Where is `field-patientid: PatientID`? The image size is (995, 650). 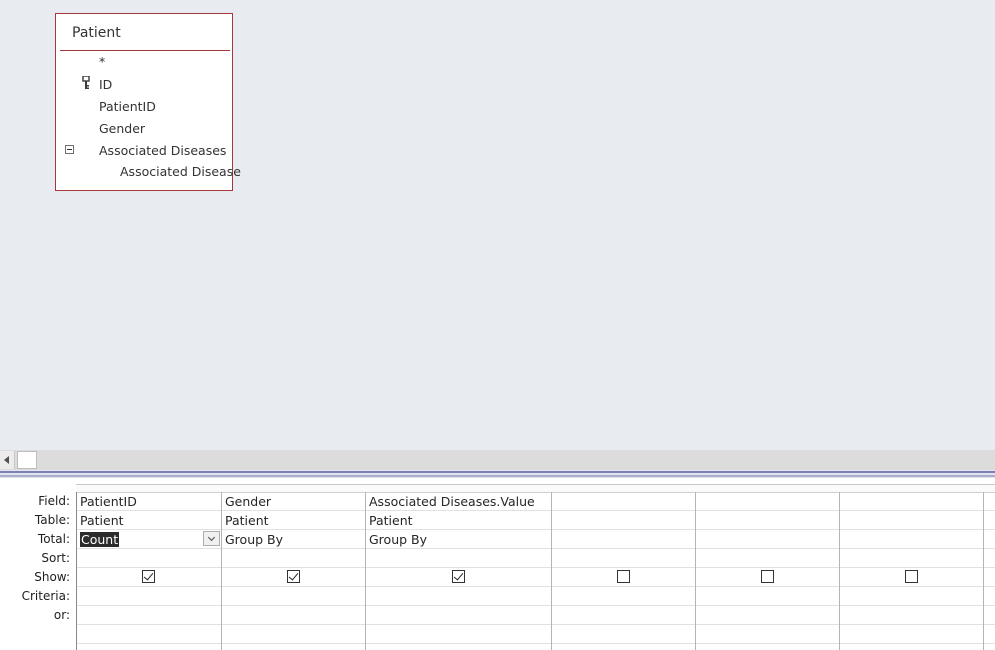
field-patientid: PatientID is located at coordinates (127, 106).